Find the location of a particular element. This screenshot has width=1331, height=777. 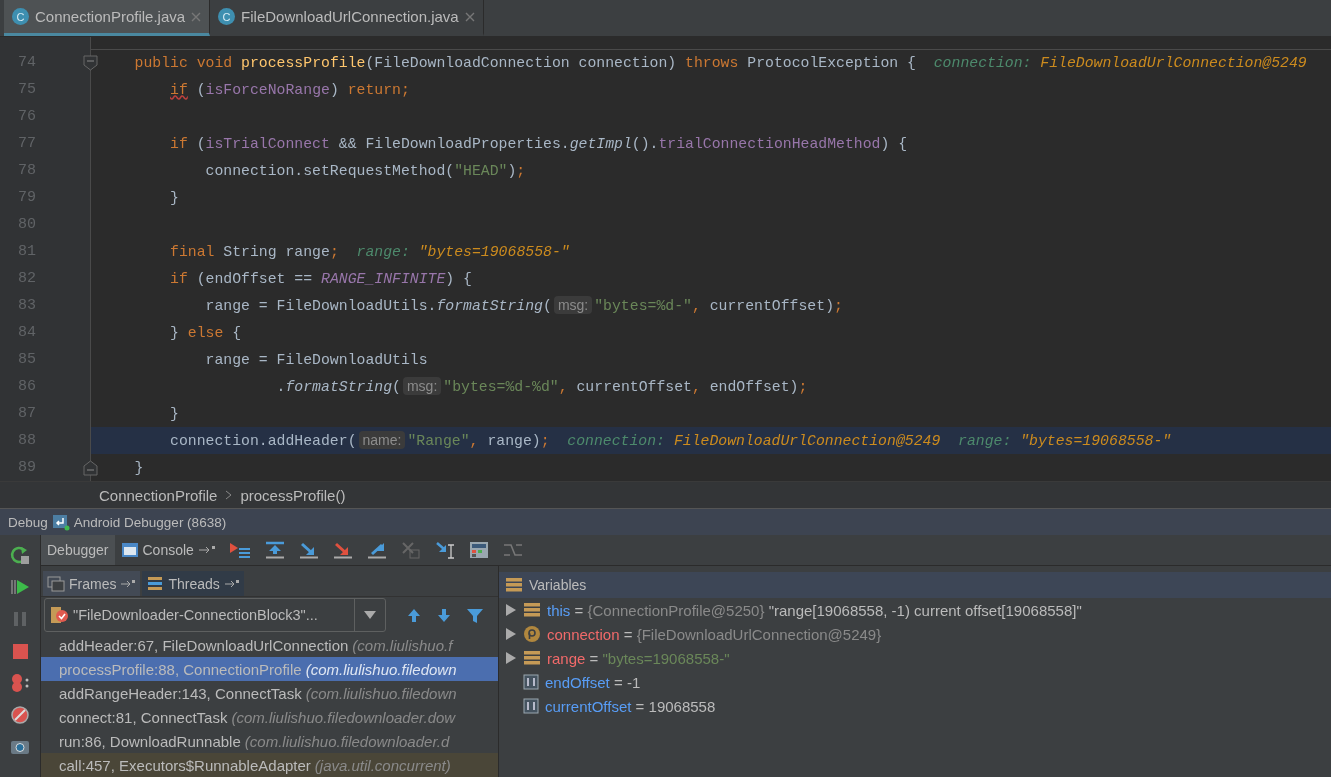

code-line: connection.addHeader( name: "Range", range); connection: FileDownloadUrlConnection@5249 range: "bytes=19068558-" is located at coordinates (670, 440).